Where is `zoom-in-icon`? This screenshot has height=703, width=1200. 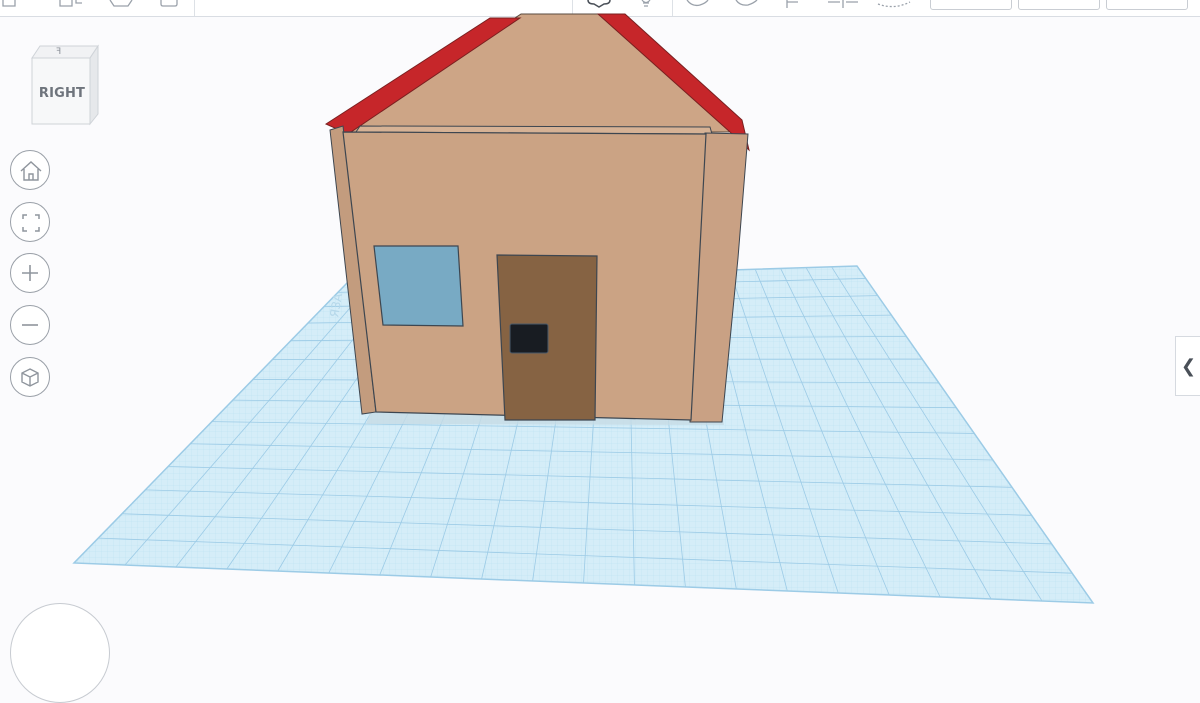 zoom-in-icon is located at coordinates (30, 273).